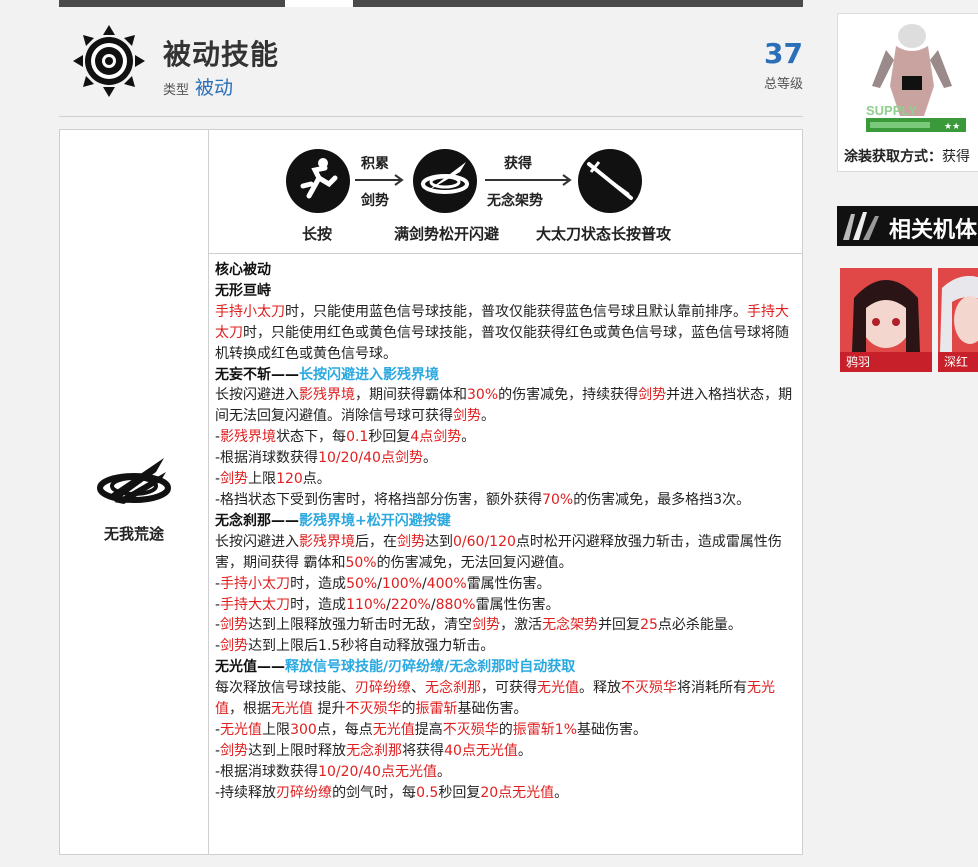 The width and height of the screenshot is (978, 867). What do you see at coordinates (376, 541) in the screenshot?
I see `description-text: 后，在` at bounding box center [376, 541].